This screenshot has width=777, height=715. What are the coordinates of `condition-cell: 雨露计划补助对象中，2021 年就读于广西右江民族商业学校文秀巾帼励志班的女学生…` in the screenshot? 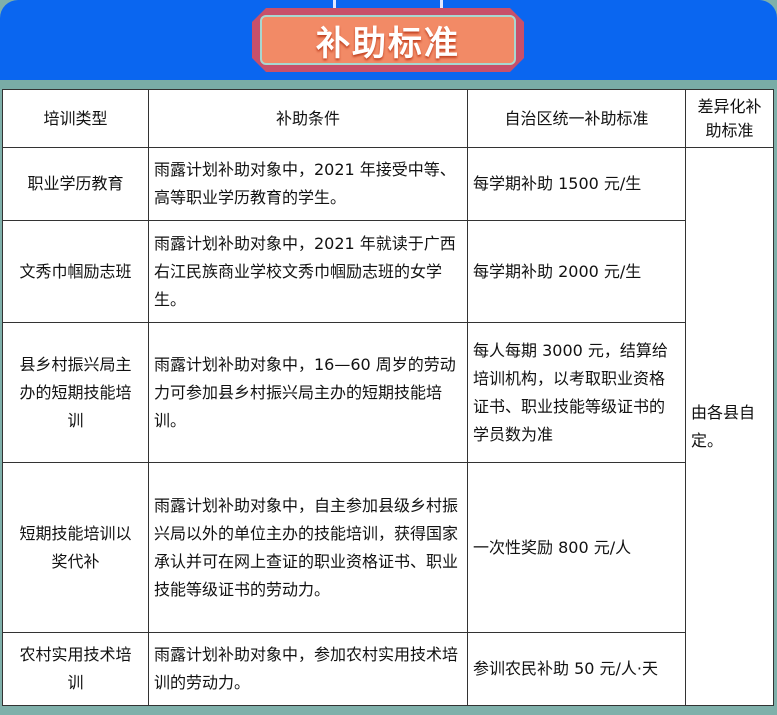 It's located at (308, 271).